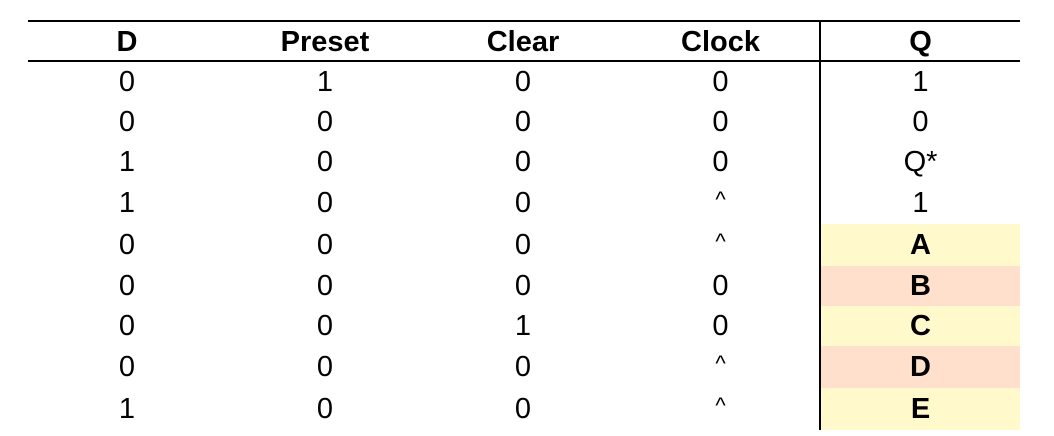 Image resolution: width=1054 pixels, height=436 pixels. What do you see at coordinates (919, 162) in the screenshot?
I see `cell-q: Q*` at bounding box center [919, 162].